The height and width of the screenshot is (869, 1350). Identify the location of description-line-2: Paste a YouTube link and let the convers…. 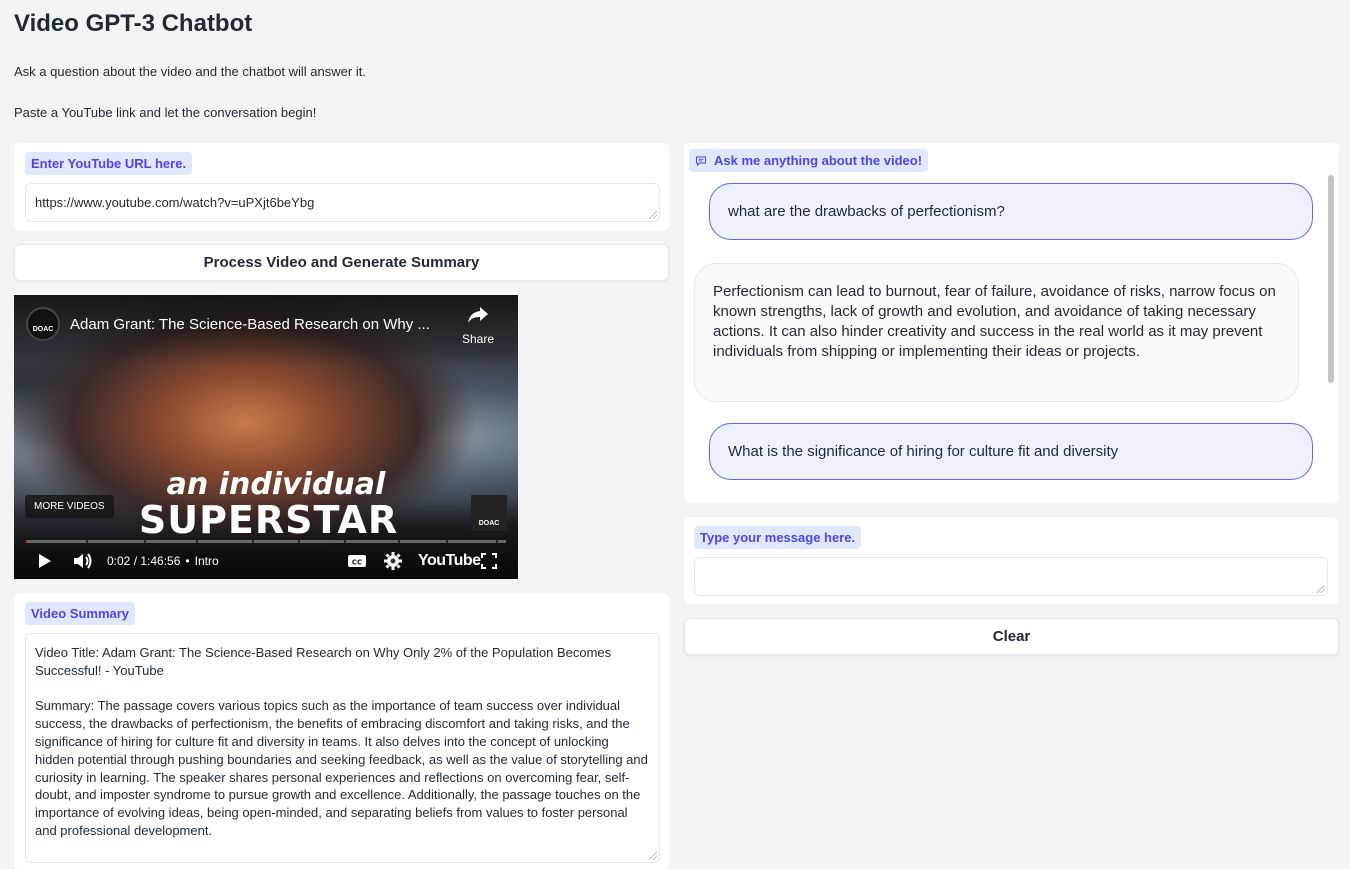
(165, 112).